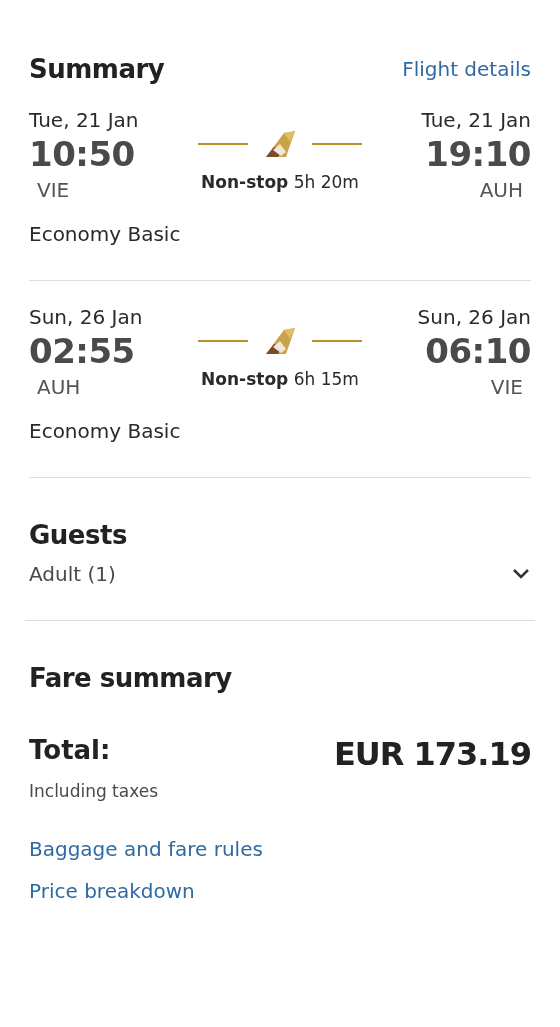  What do you see at coordinates (280, 574) in the screenshot?
I see `guests-dropdown: Adult (1)` at bounding box center [280, 574].